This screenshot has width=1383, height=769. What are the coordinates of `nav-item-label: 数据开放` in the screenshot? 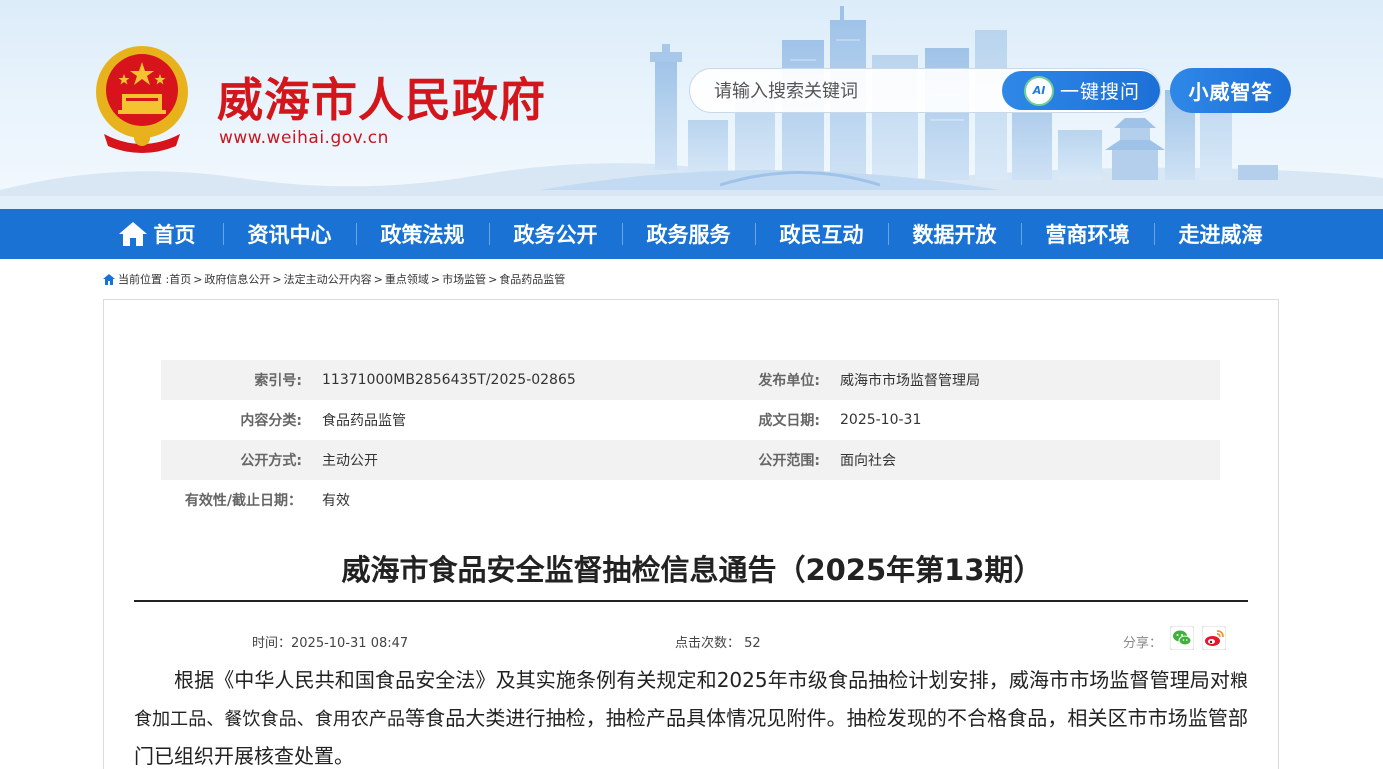 It's located at (954, 235).